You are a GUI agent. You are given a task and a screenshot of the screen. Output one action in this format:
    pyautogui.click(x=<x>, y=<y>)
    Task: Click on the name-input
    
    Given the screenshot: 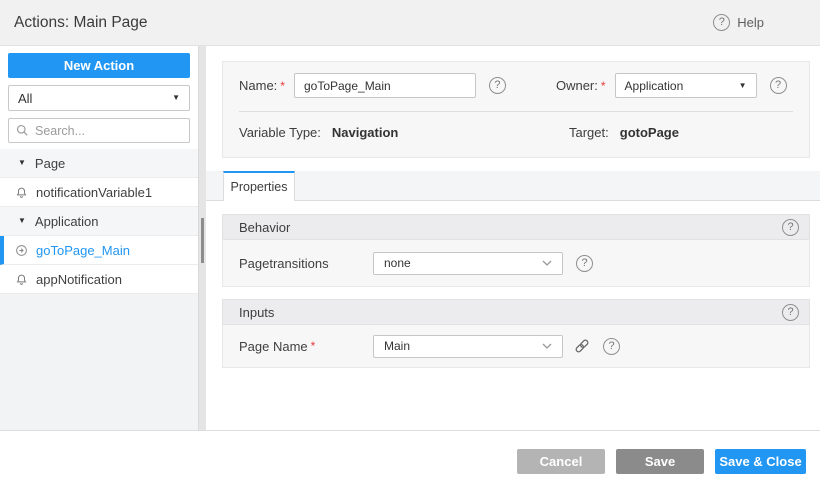 What is the action you would take?
    pyautogui.click(x=384, y=85)
    